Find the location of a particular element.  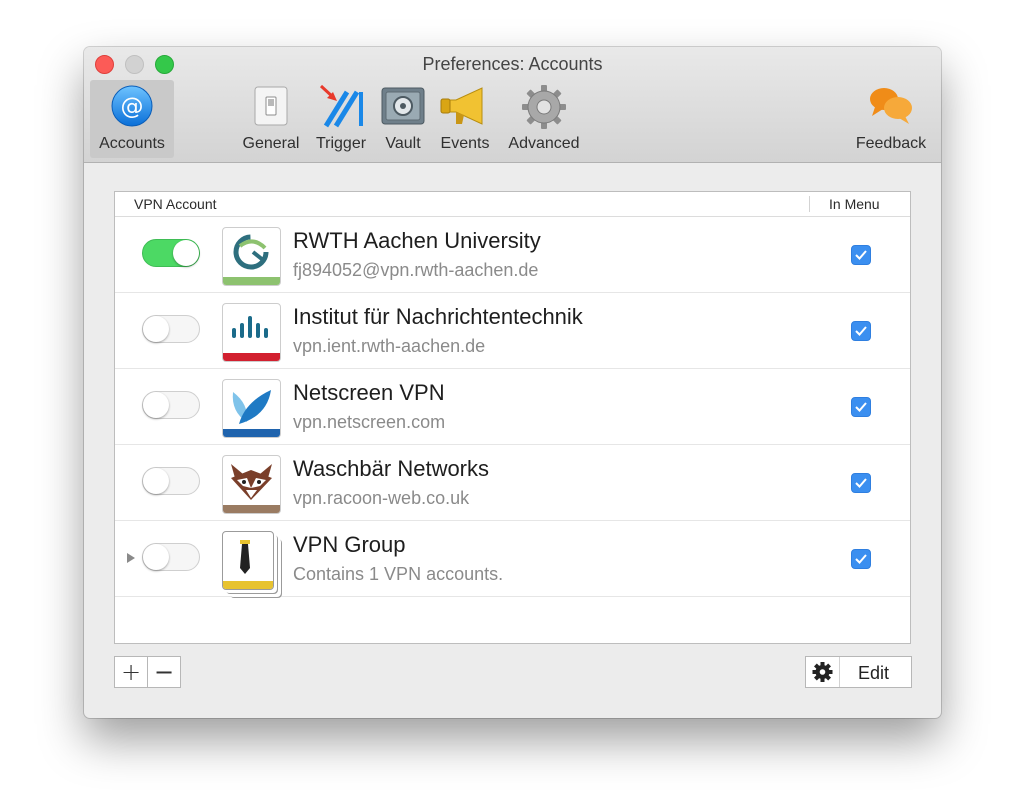

account-address: fj894052@vpn.rwth-aachen.de is located at coordinates (416, 270).